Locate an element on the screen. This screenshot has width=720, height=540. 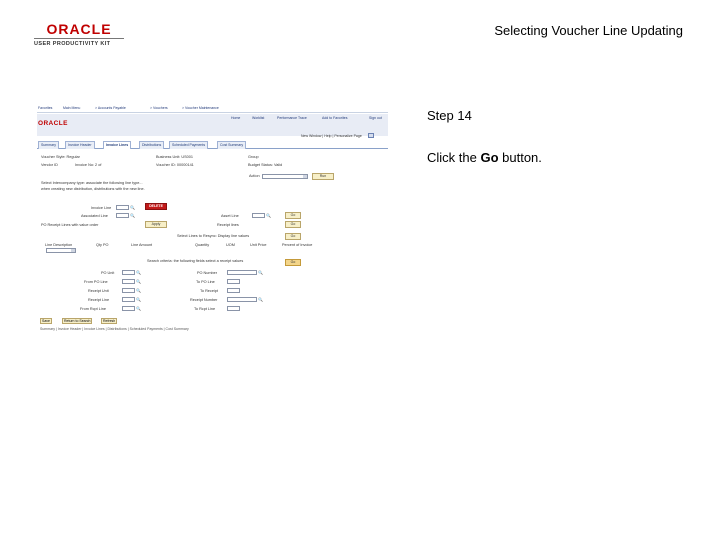
oracle-upk-logo: ORACLE USER PRODUCTIVITY KIT is located at coordinates (79, 35).